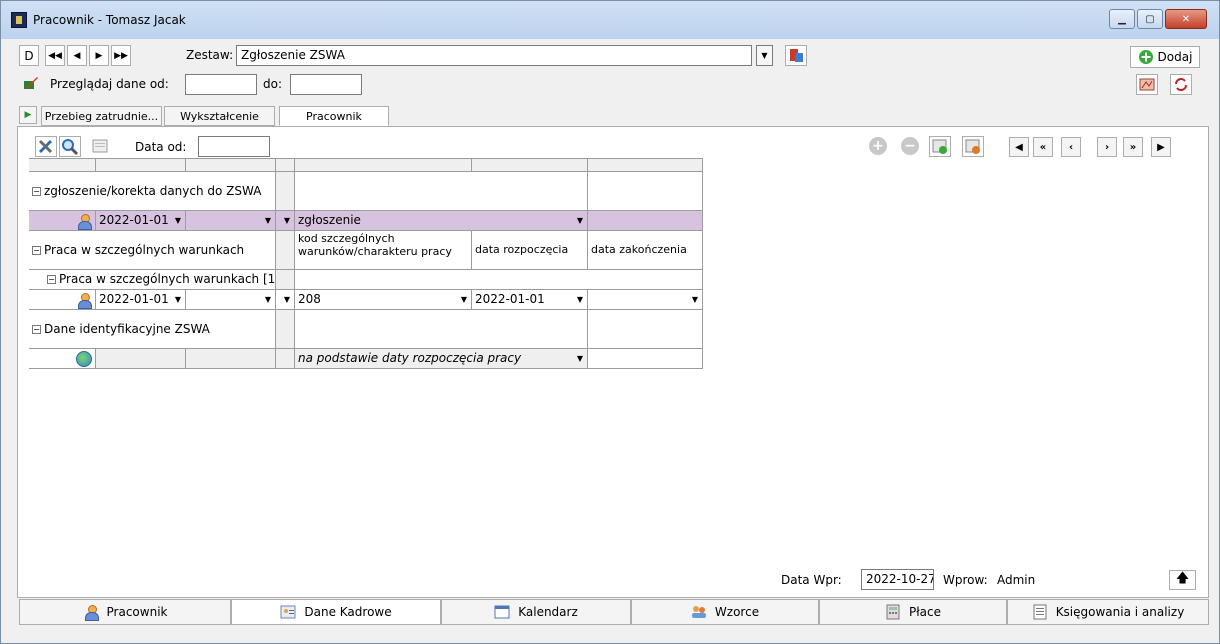 The image size is (1220, 644). I want to click on group-zswa-zgloszenie: − zgłoszenie/korekta danych do ZSWA, so click(152, 191).